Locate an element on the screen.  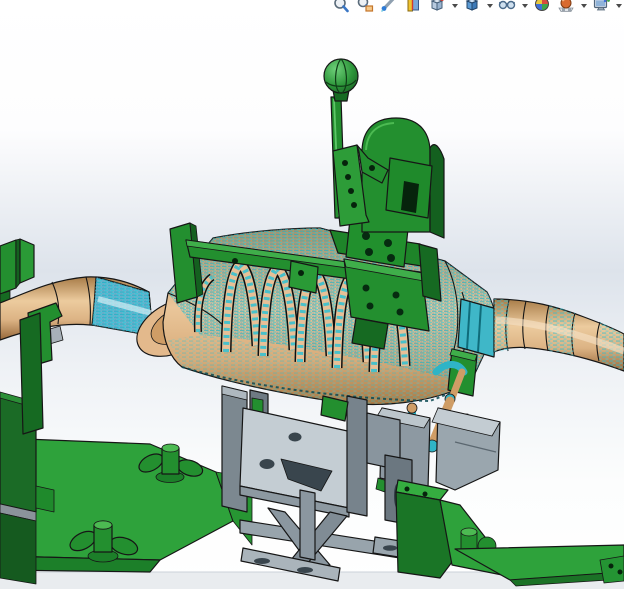
zoom-to-area-icon is located at coordinates (365, 6).